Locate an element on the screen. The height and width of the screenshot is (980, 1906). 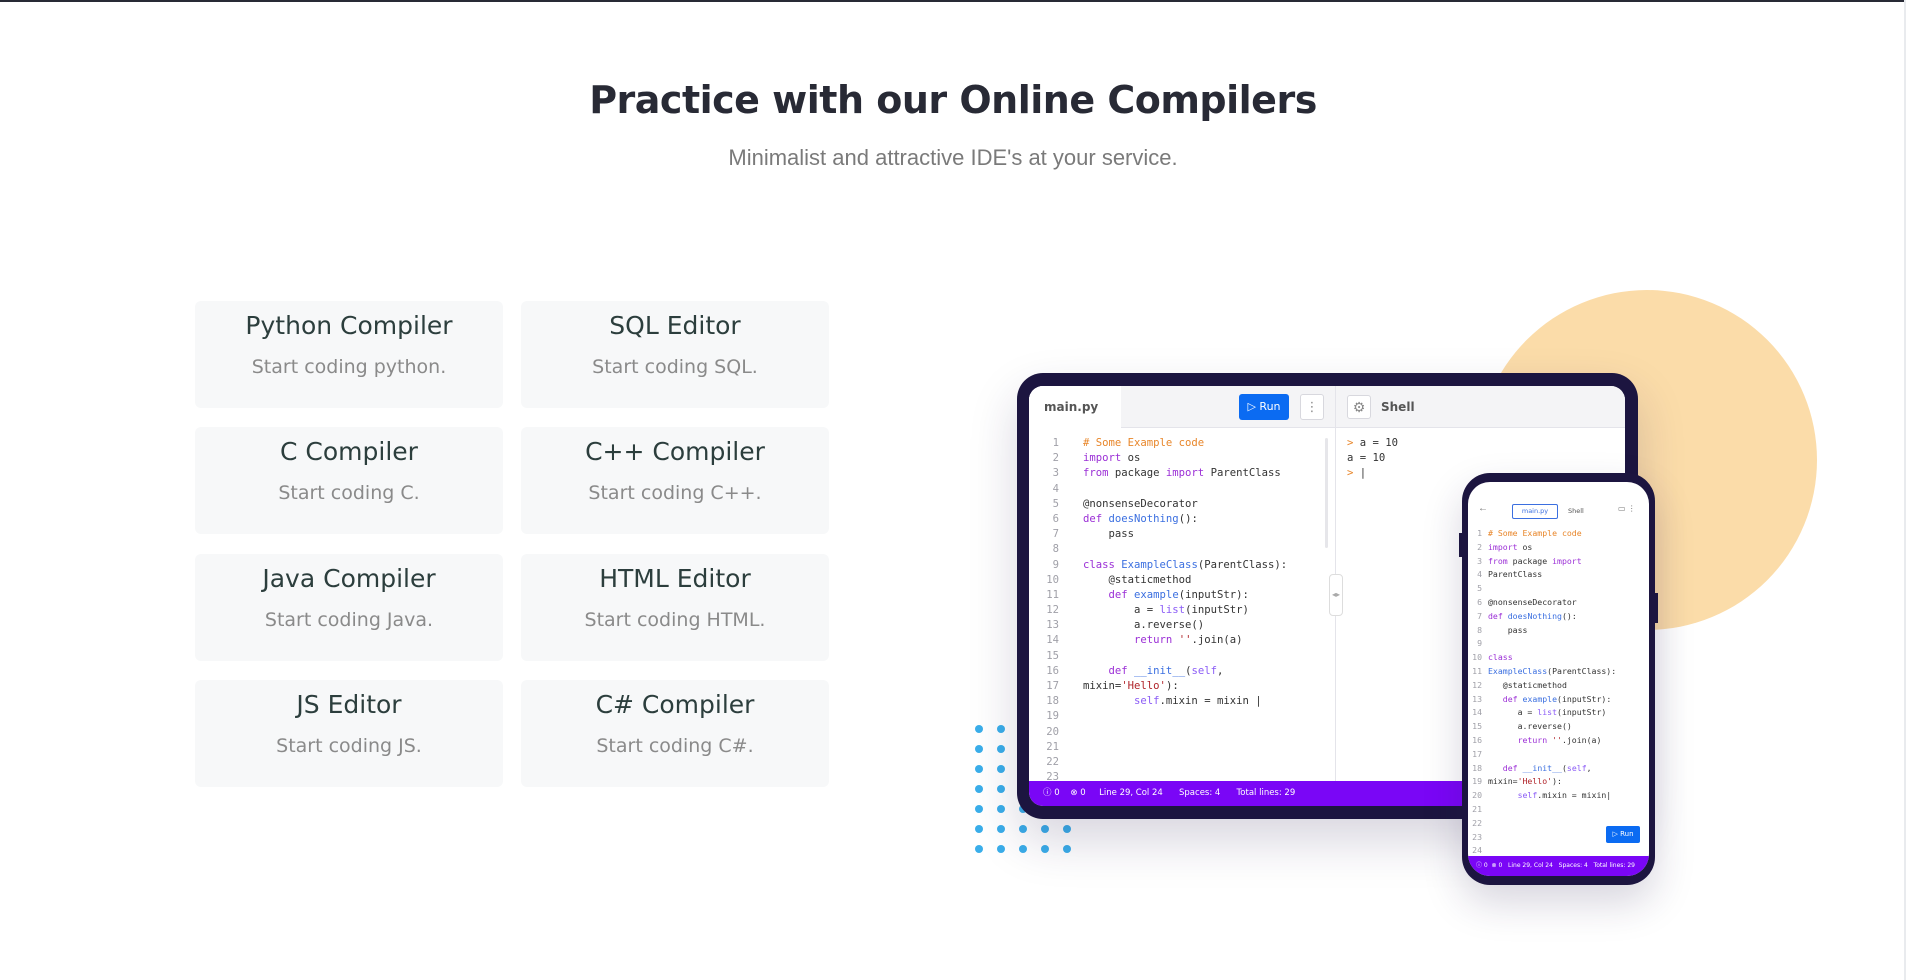
card-csharp-compiler: C# Compiler Start coding C#. is located at coordinates (675, 733).